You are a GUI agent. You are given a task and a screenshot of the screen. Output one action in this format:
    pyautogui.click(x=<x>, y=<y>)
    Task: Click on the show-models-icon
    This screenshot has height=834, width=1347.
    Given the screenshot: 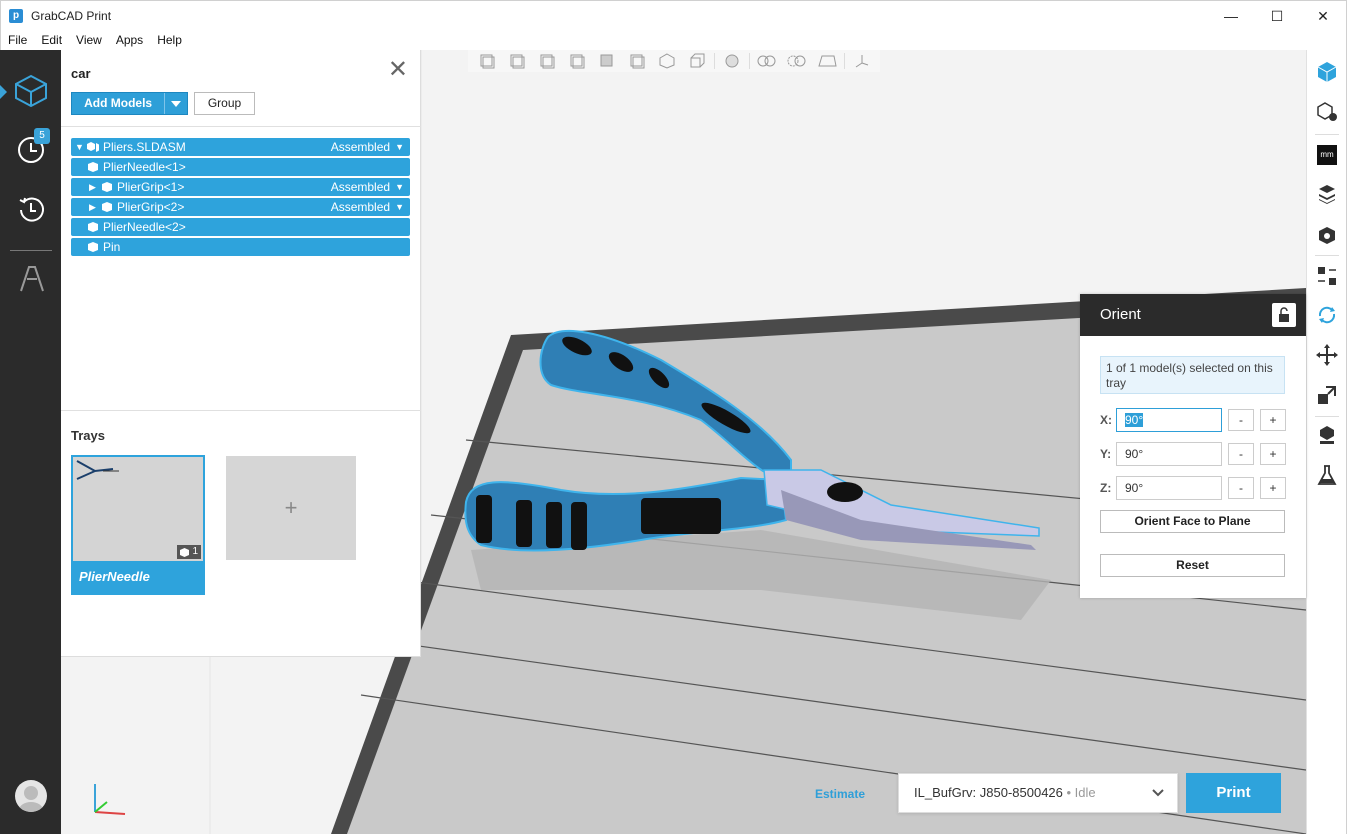 What is the action you would take?
    pyautogui.click(x=767, y=61)
    